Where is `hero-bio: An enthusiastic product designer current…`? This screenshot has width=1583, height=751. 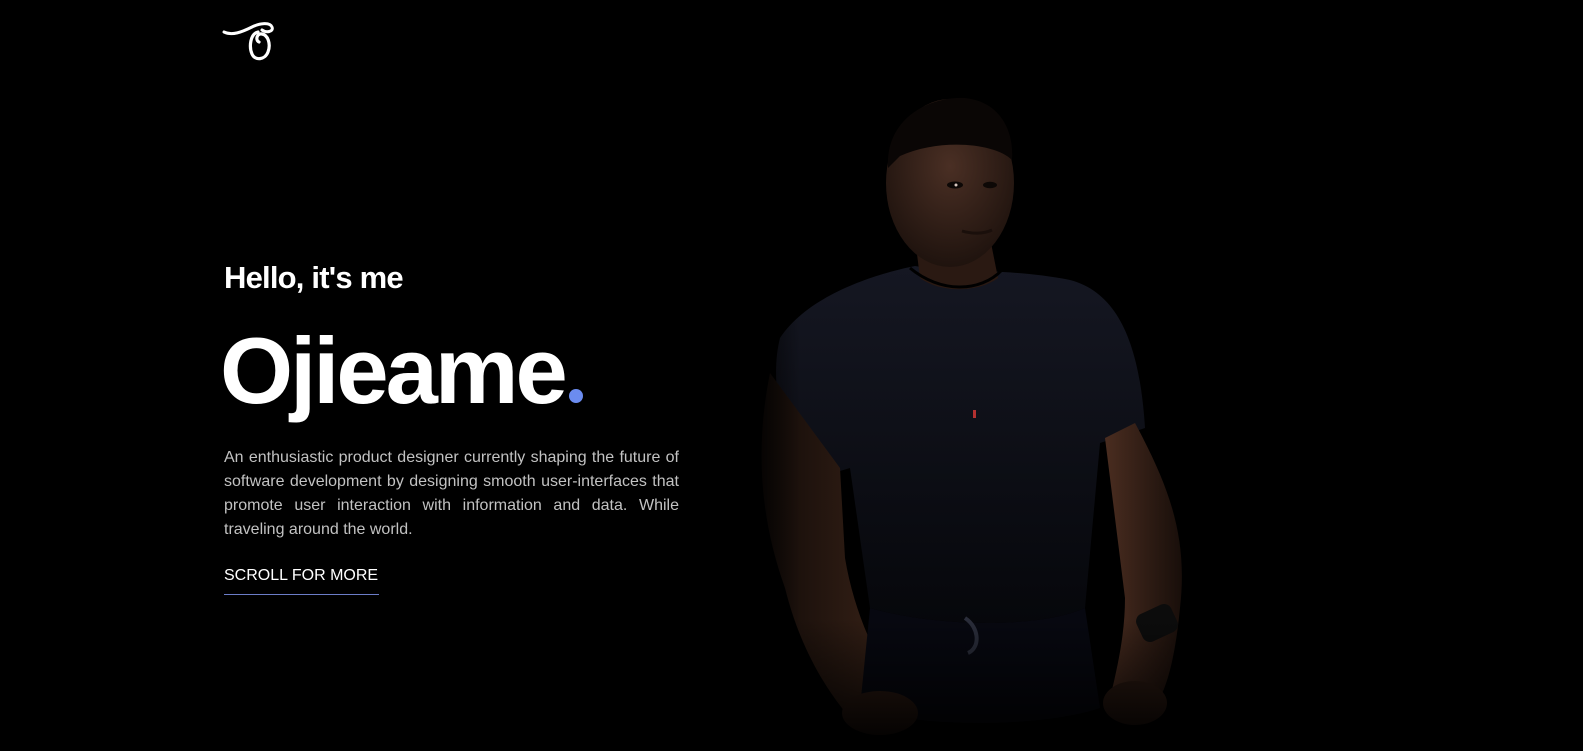
hero-bio: An enthusiastic product designer current… is located at coordinates (451, 493).